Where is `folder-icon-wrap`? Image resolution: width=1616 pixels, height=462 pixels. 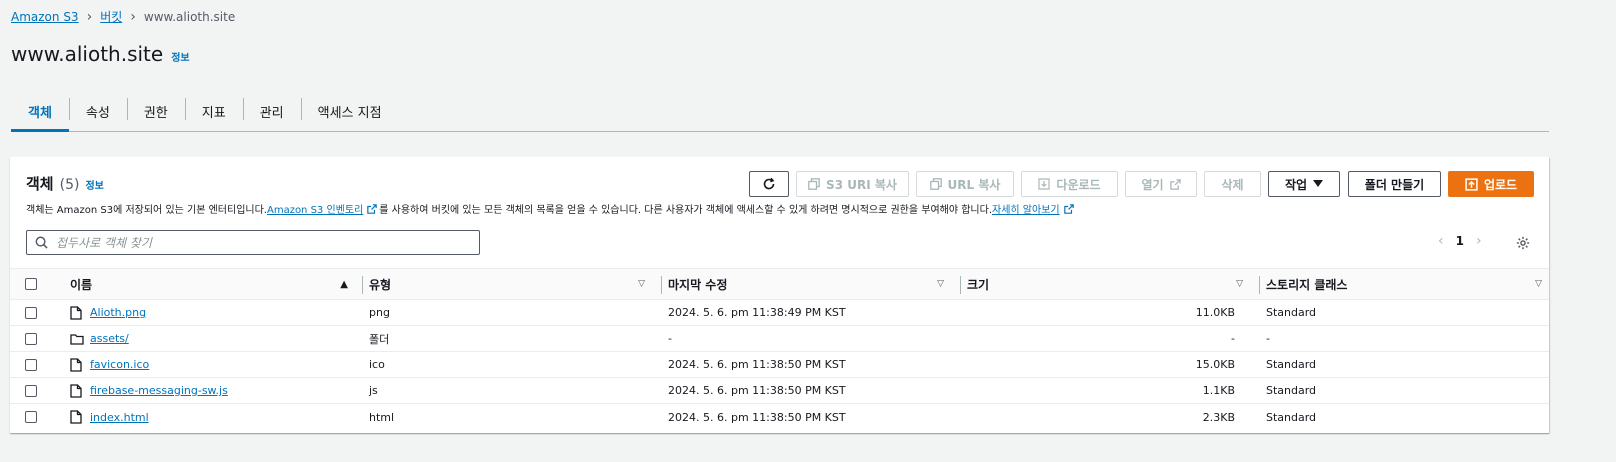 folder-icon-wrap is located at coordinates (77, 339).